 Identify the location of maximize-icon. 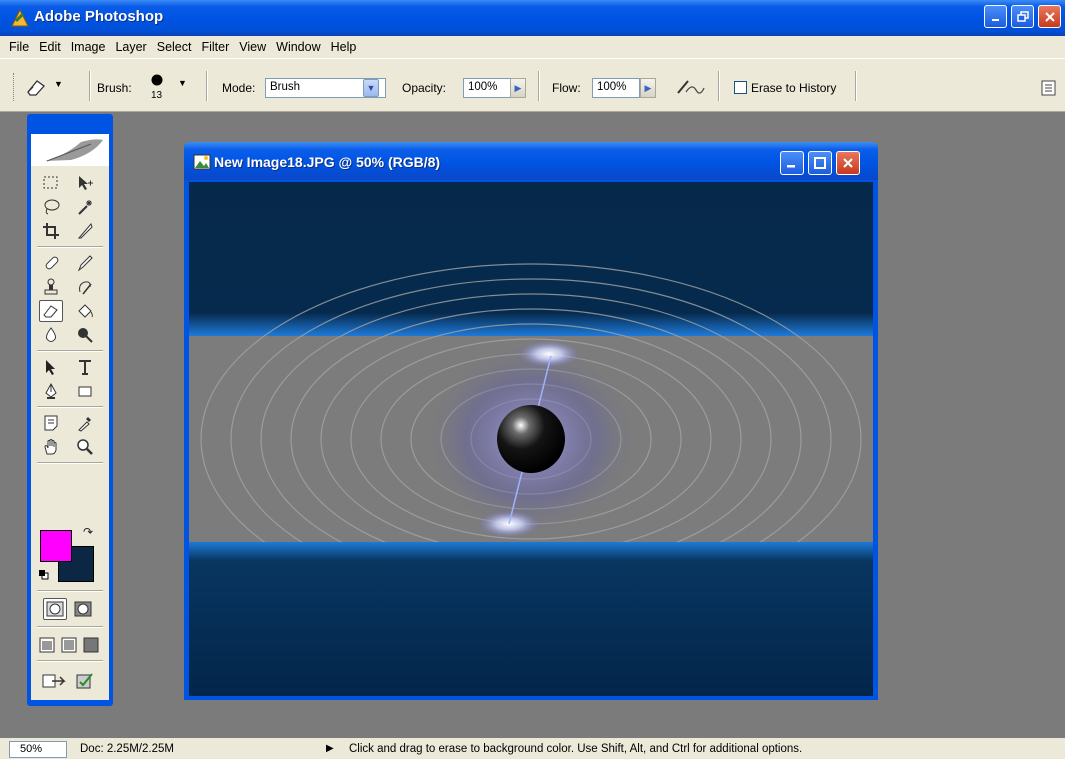
(820, 163).